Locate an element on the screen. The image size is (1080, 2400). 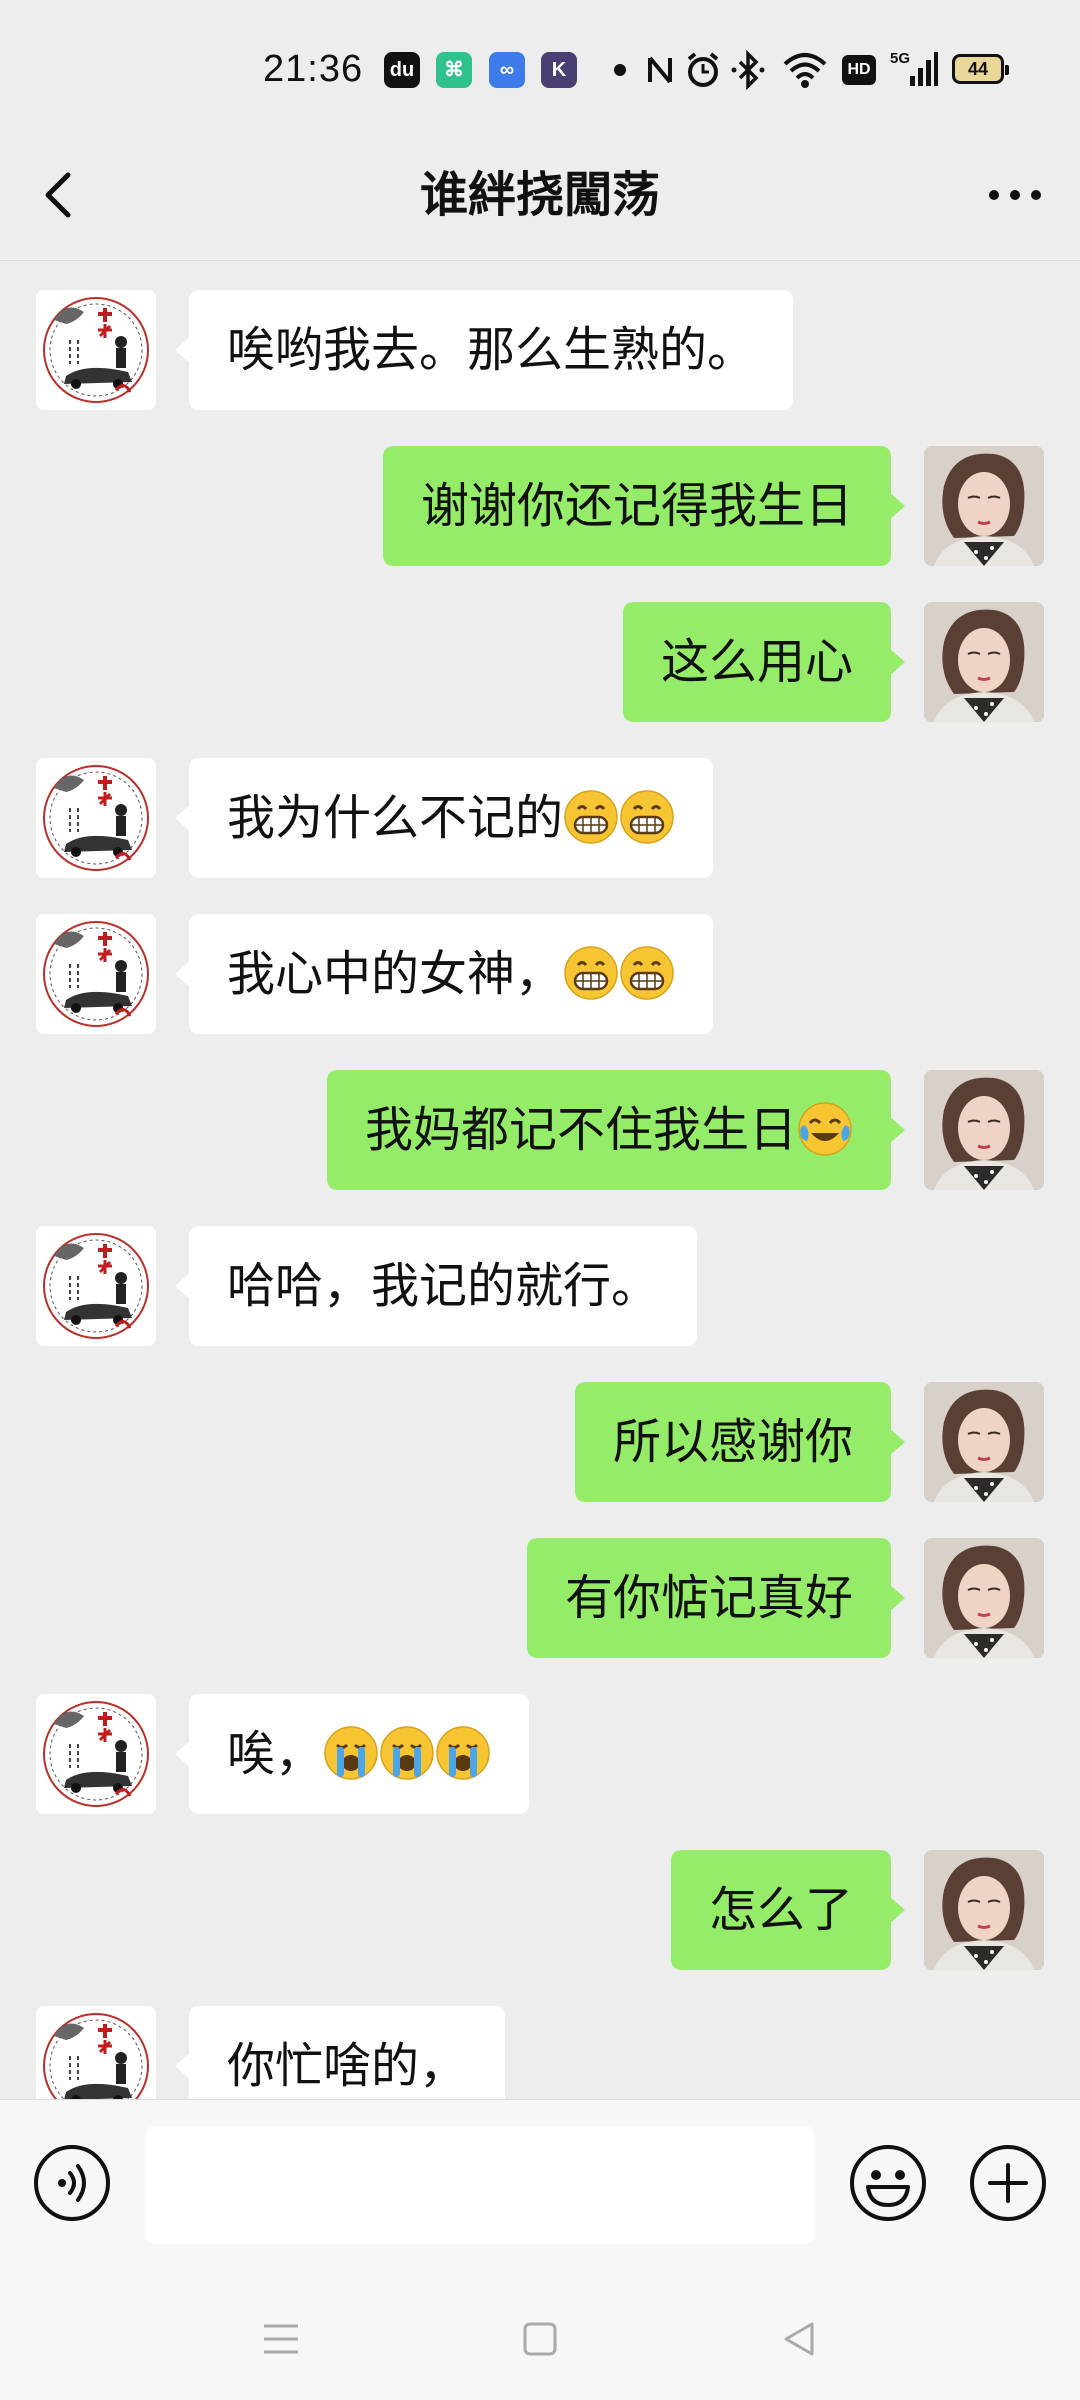
sent-message-bubble: 所以感谢你 is located at coordinates (740, 1442).